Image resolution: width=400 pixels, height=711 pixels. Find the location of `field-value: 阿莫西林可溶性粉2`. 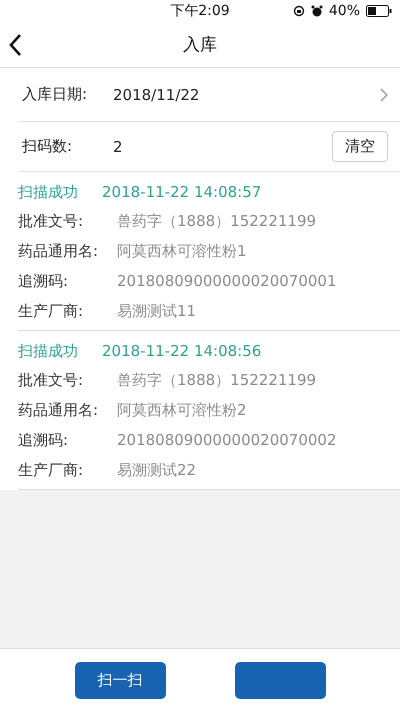

field-value: 阿莫西林可溶性粉2 is located at coordinates (182, 410).